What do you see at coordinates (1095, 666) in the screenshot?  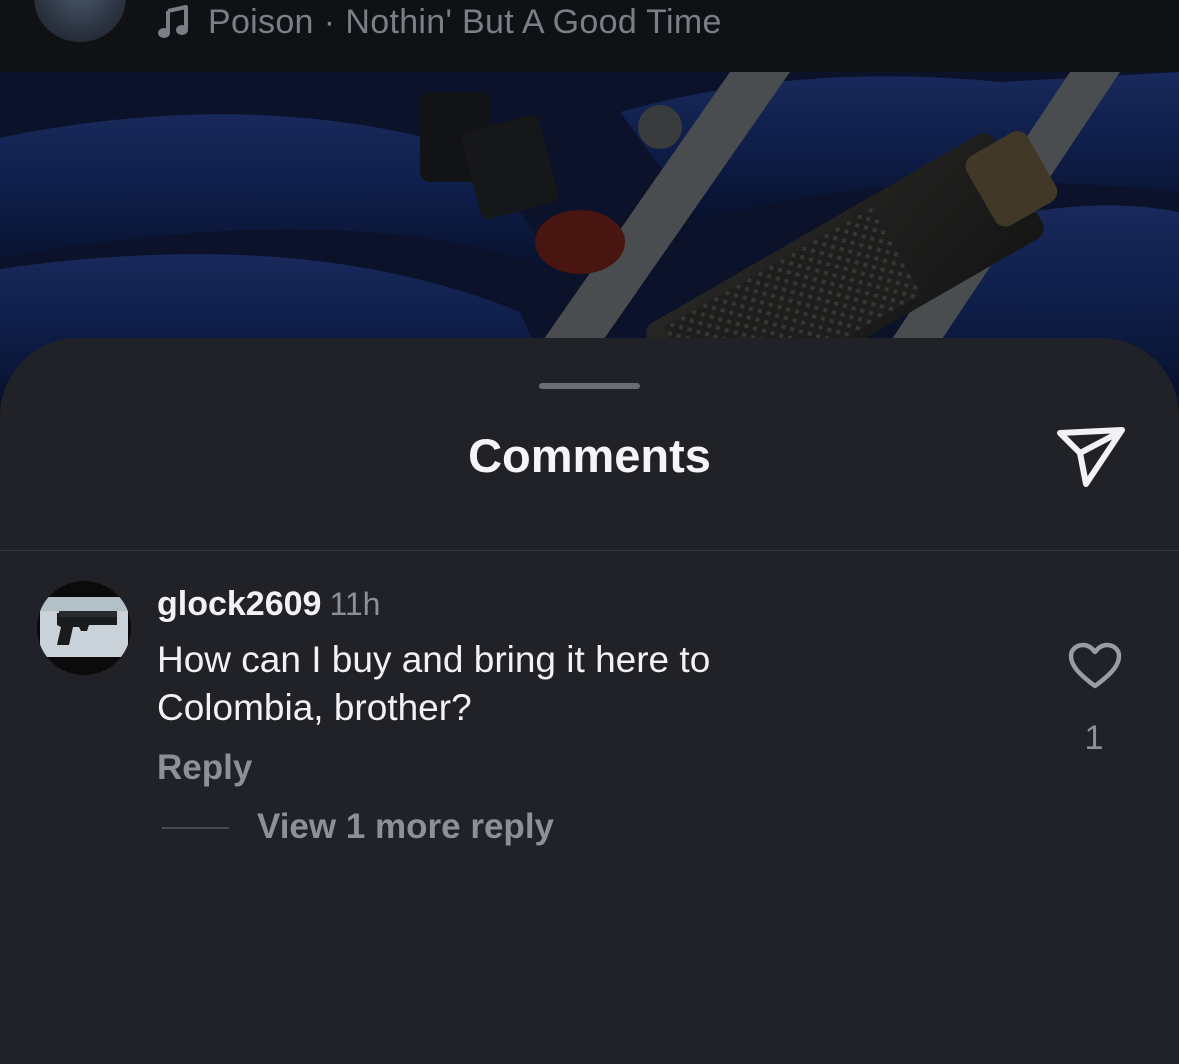 I see `heart-outline-icon` at bounding box center [1095, 666].